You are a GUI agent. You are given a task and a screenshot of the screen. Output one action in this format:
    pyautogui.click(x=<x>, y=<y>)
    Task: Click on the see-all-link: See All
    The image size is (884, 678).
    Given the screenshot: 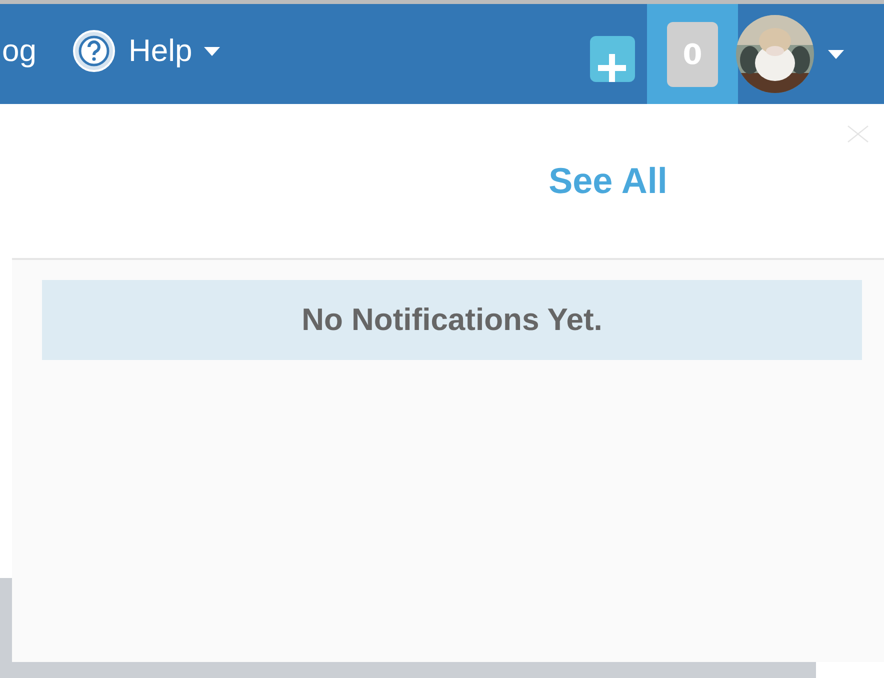 What is the action you would take?
    pyautogui.click(x=608, y=181)
    